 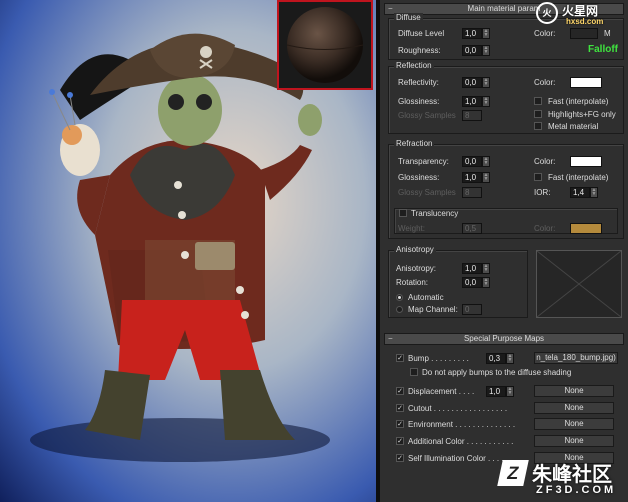 What do you see at coordinates (576, 490) in the screenshot?
I see `zf3d-url-text: ZF3D.COM` at bounding box center [576, 490].